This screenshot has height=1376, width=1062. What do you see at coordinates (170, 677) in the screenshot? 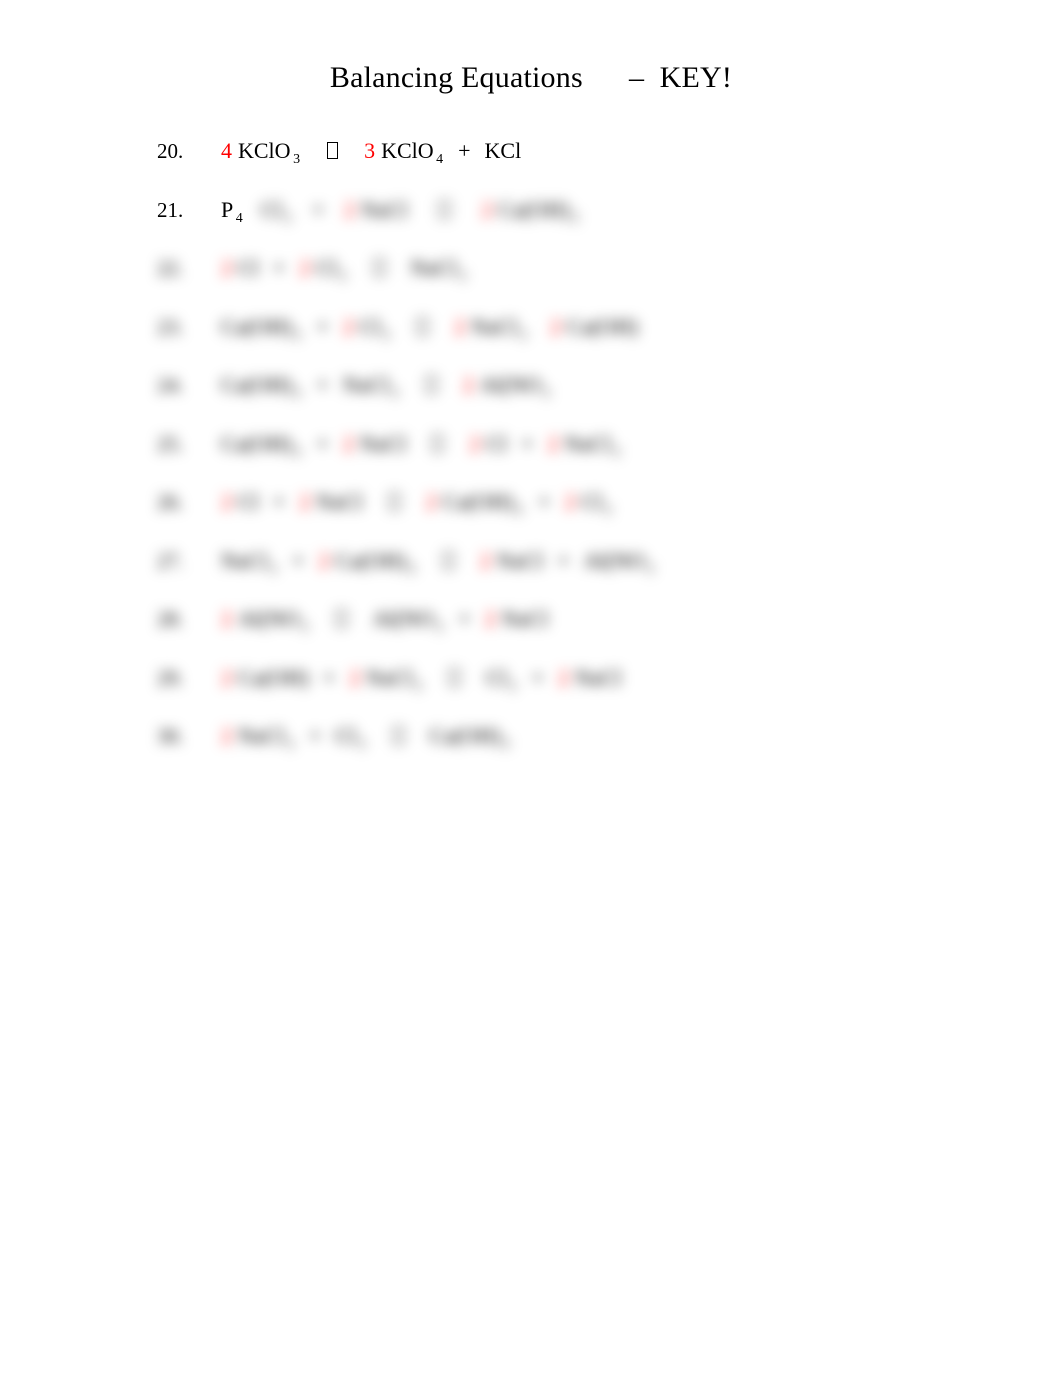
I see `equation-number: 29.` at bounding box center [170, 677].